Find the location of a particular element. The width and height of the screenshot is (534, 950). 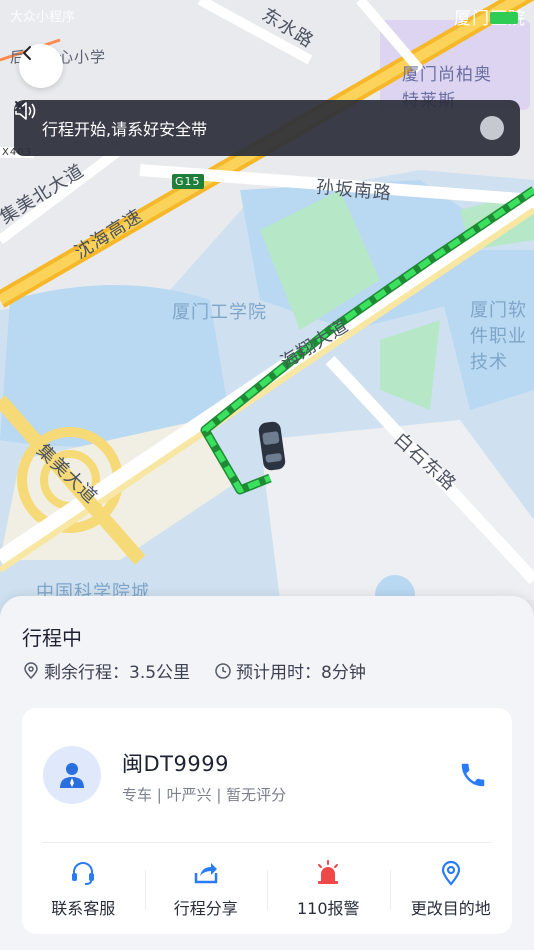

close-icon is located at coordinates (20, 106).